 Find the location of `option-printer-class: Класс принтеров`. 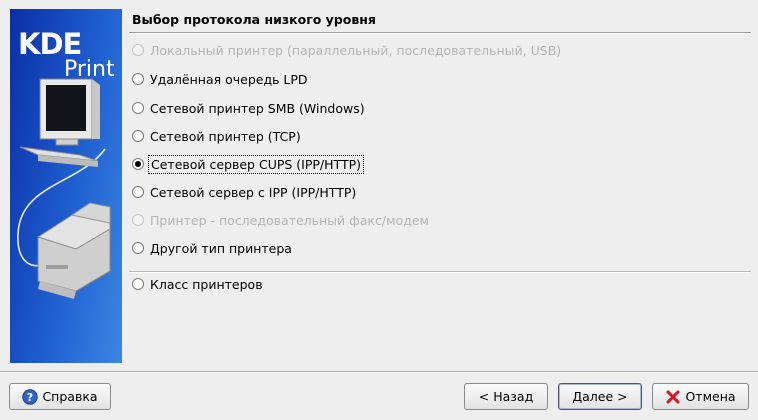

option-printer-class: Класс принтеров is located at coordinates (197, 284).